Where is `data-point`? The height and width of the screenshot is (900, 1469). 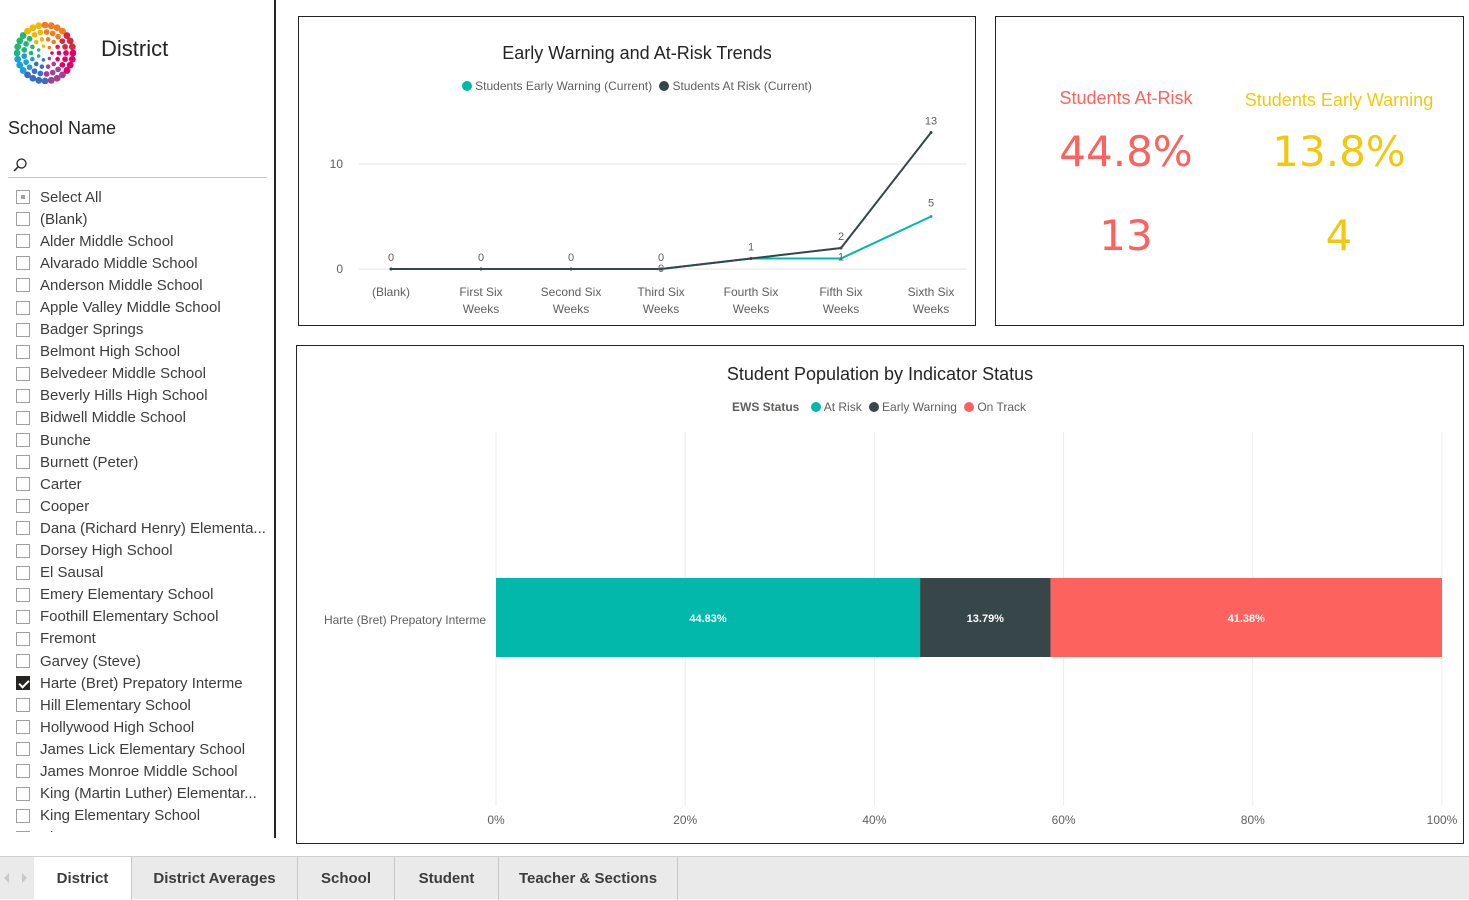
data-point is located at coordinates (931, 132).